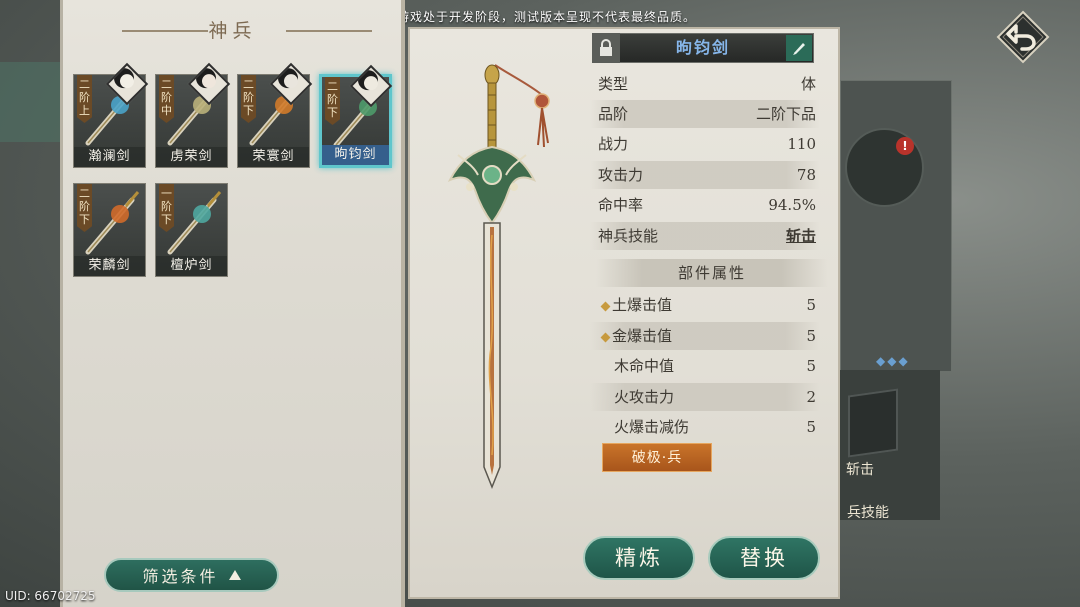  I want to click on tier-tag: 一 阶 下, so click(166, 208).